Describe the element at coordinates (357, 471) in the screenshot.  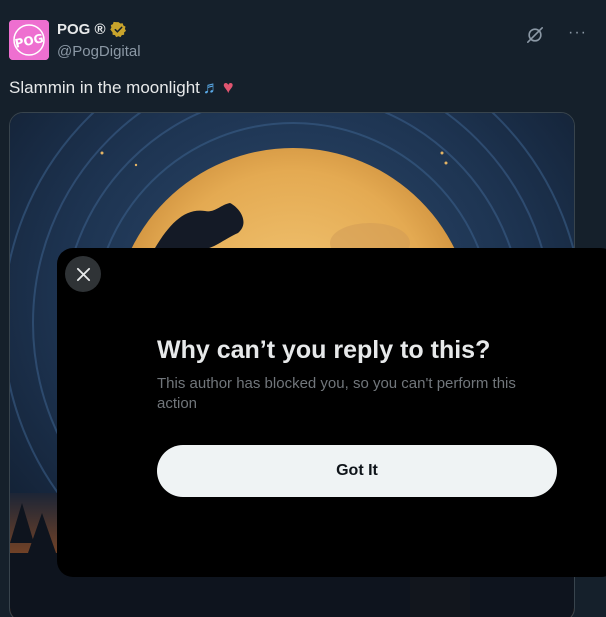
I see `got-it-button: Got It` at that location.